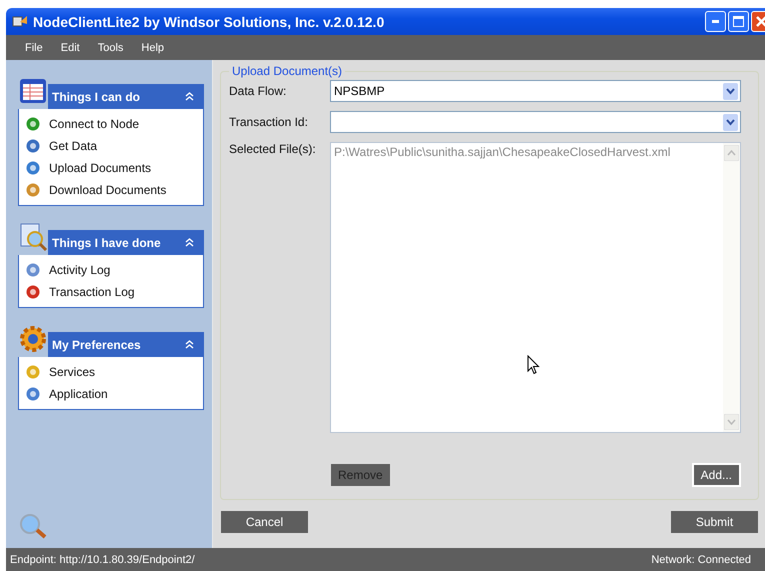 This screenshot has width=765, height=571. What do you see at coordinates (79, 270) in the screenshot?
I see `sidebar-link: Activity Log` at bounding box center [79, 270].